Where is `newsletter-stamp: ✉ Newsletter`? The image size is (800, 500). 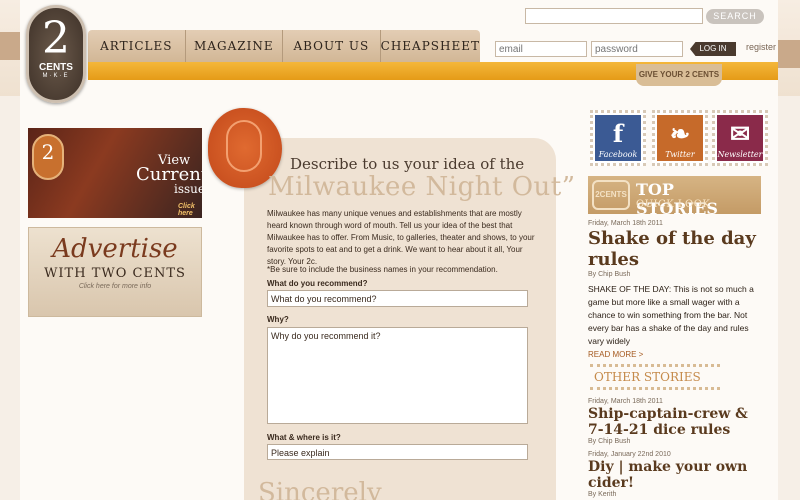 newsletter-stamp: ✉ Newsletter is located at coordinates (740, 138).